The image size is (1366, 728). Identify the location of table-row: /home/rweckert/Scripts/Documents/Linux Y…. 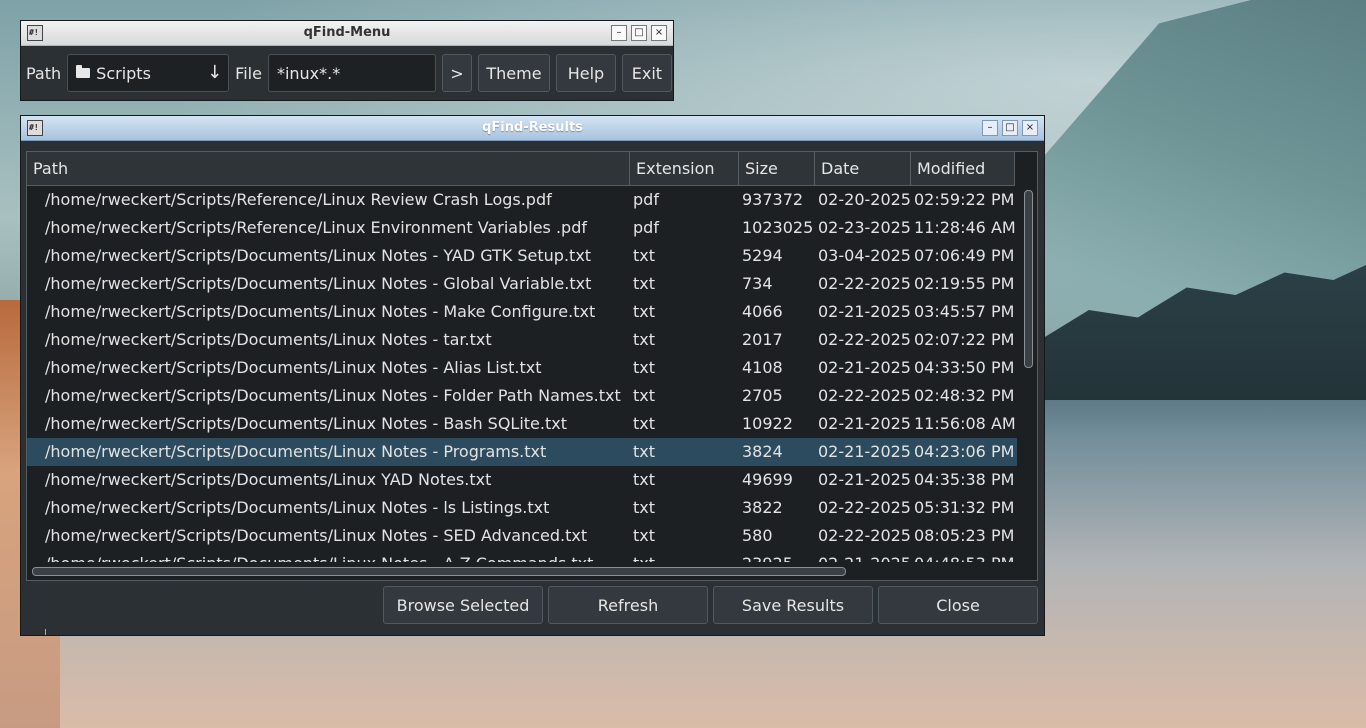
(522, 480).